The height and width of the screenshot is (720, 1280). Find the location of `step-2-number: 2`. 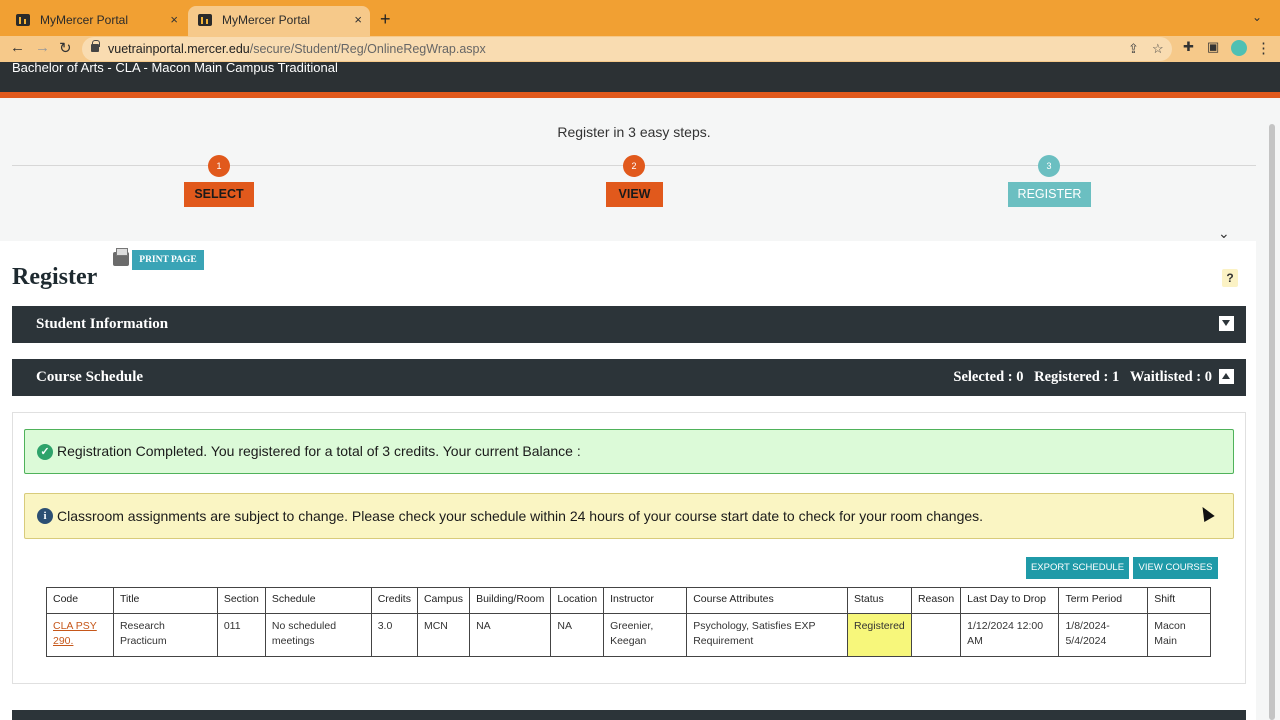

step-2-number: 2 is located at coordinates (634, 166).